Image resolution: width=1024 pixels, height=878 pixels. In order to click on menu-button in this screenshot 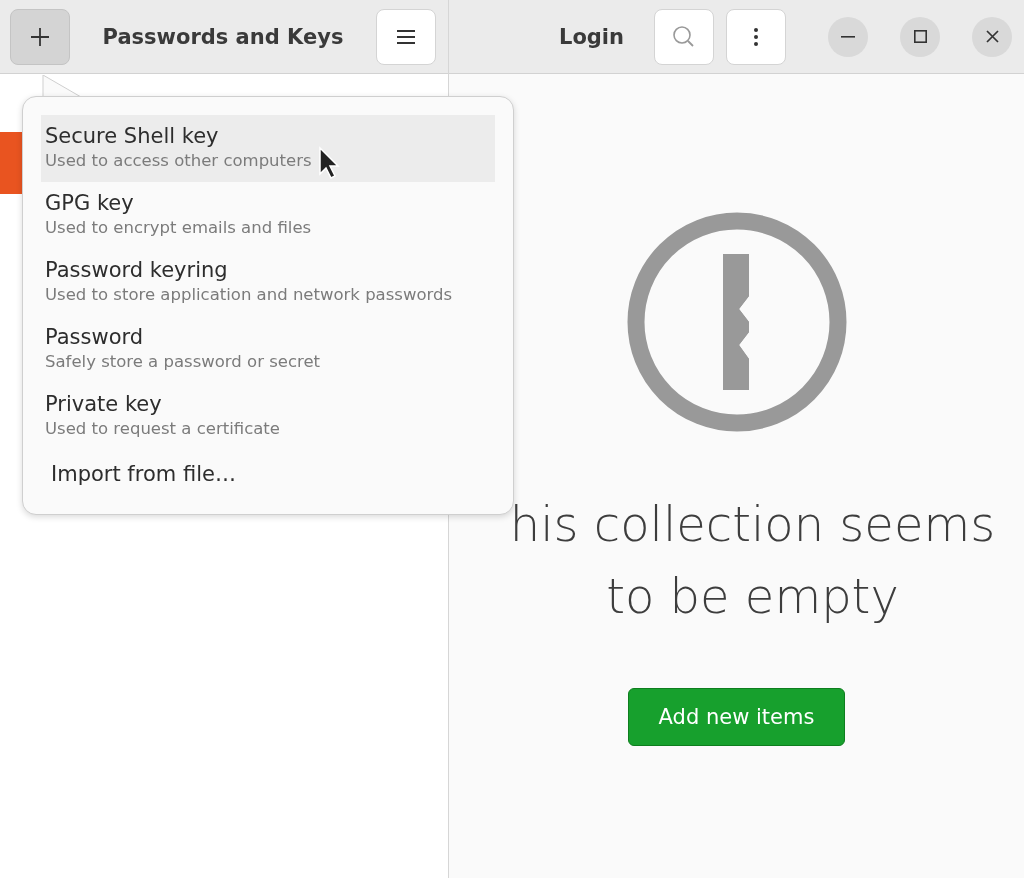, I will do `click(406, 36)`.